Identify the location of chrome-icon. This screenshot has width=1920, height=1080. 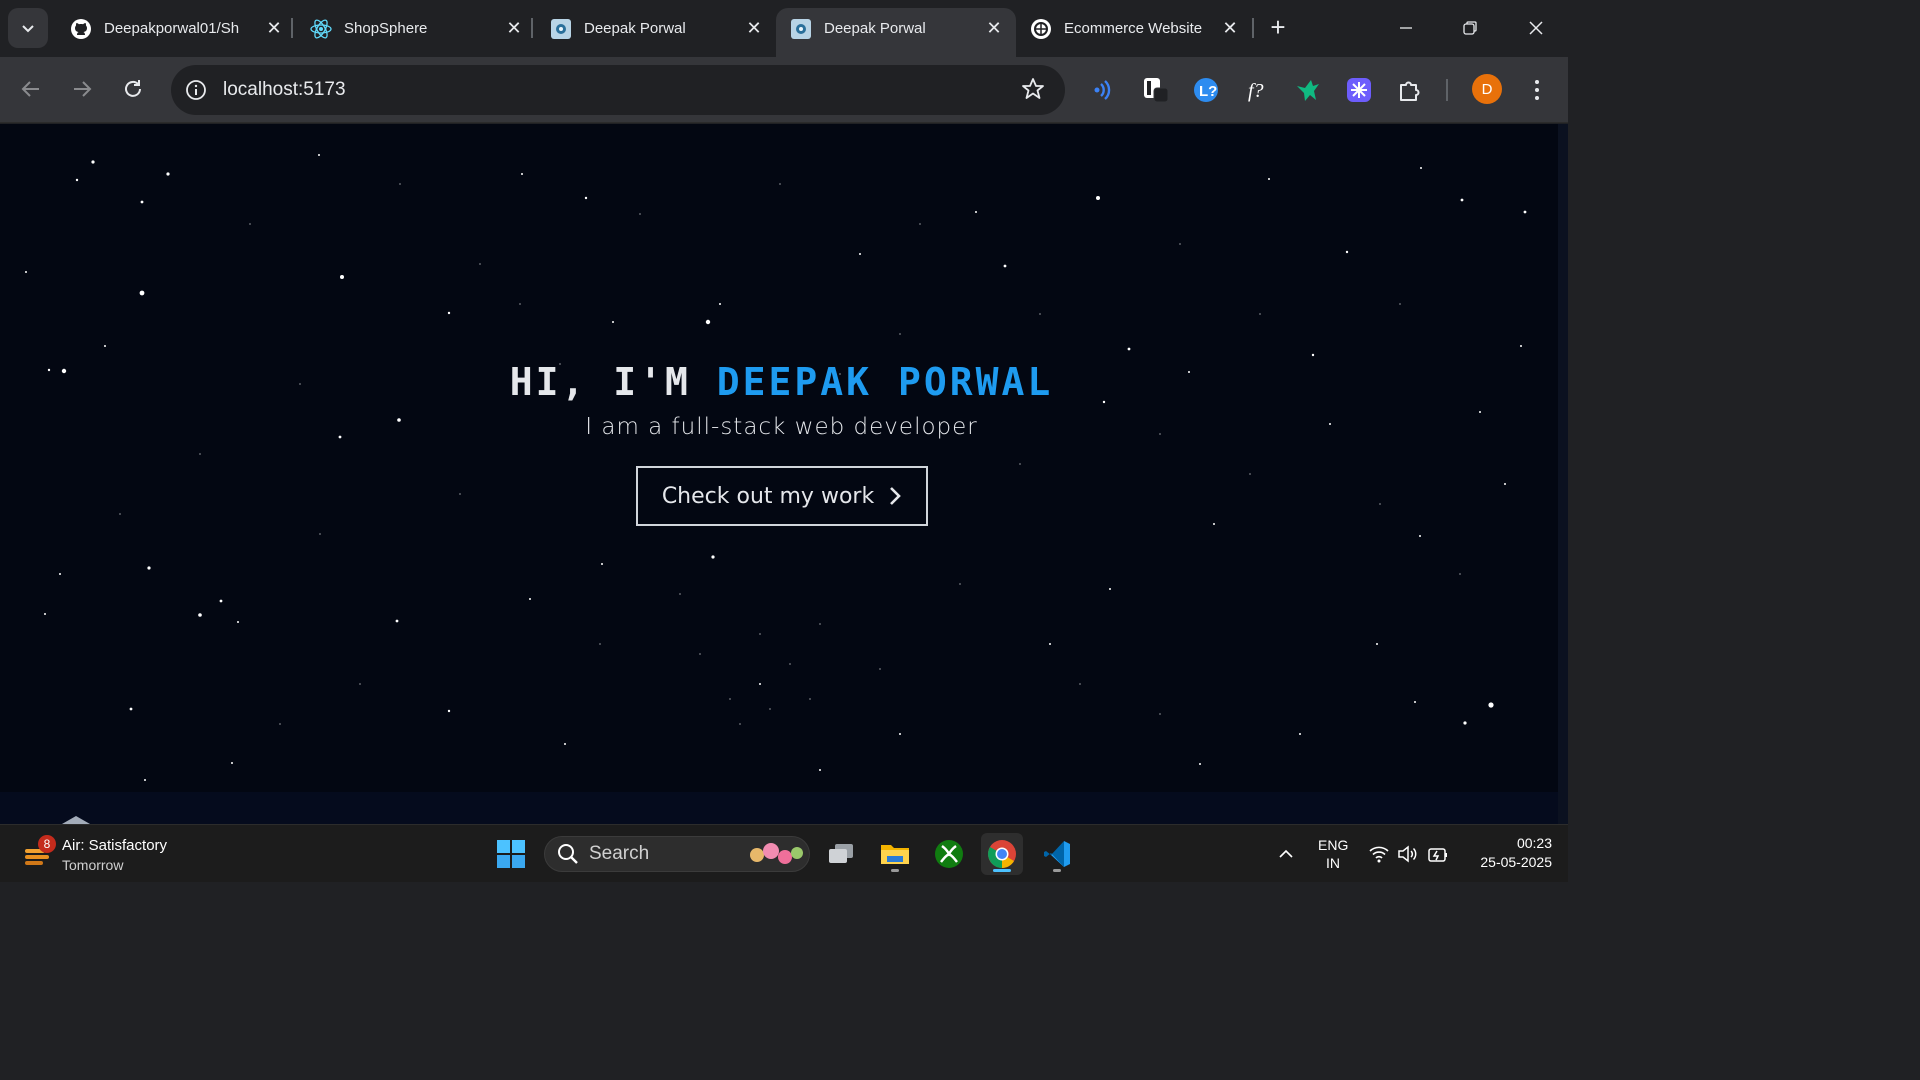
(1002, 854).